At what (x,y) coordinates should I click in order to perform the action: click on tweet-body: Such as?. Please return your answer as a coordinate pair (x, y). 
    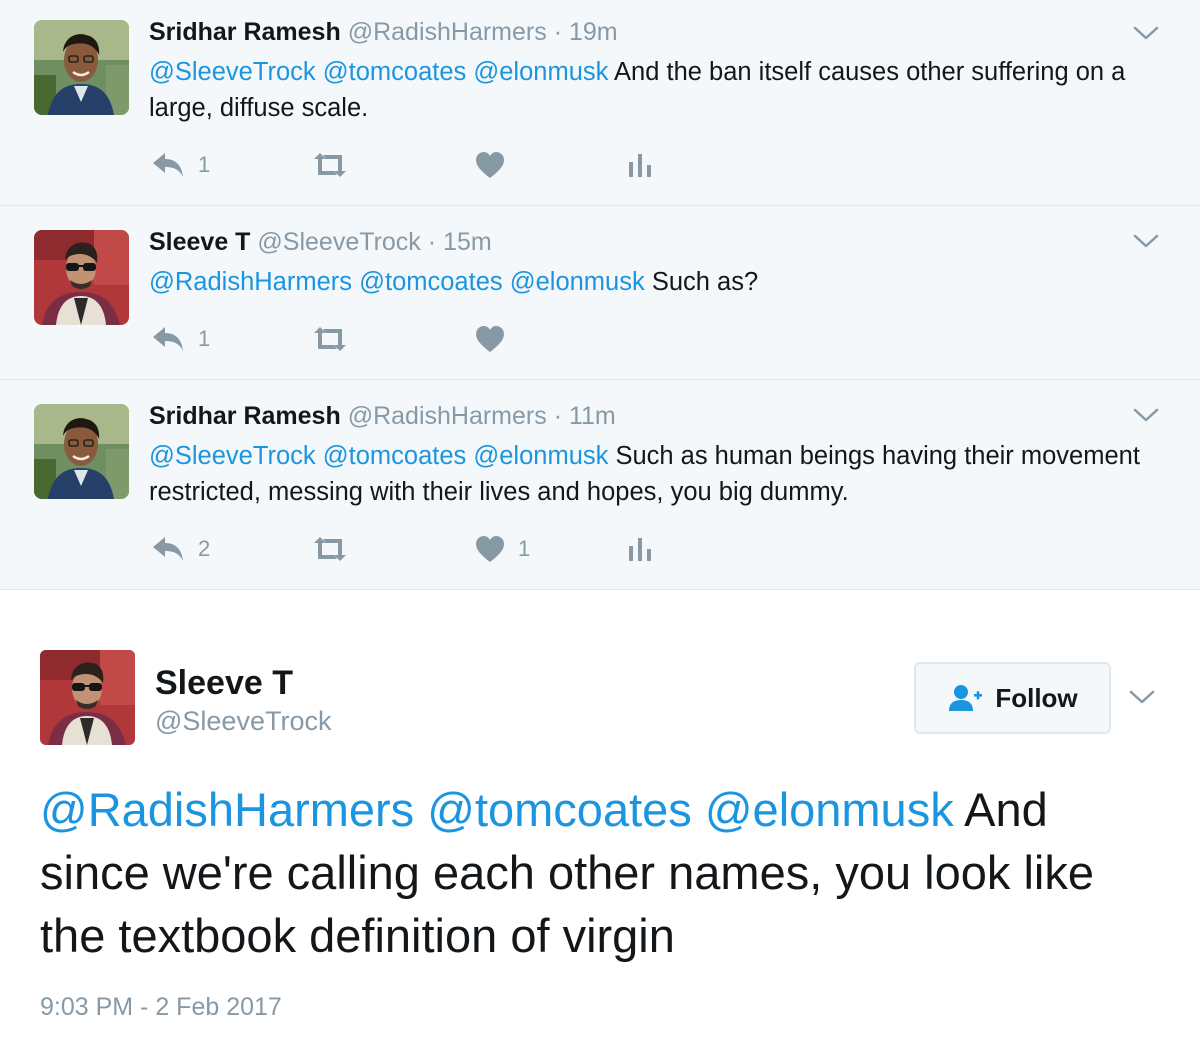
    Looking at the image, I should click on (701, 282).